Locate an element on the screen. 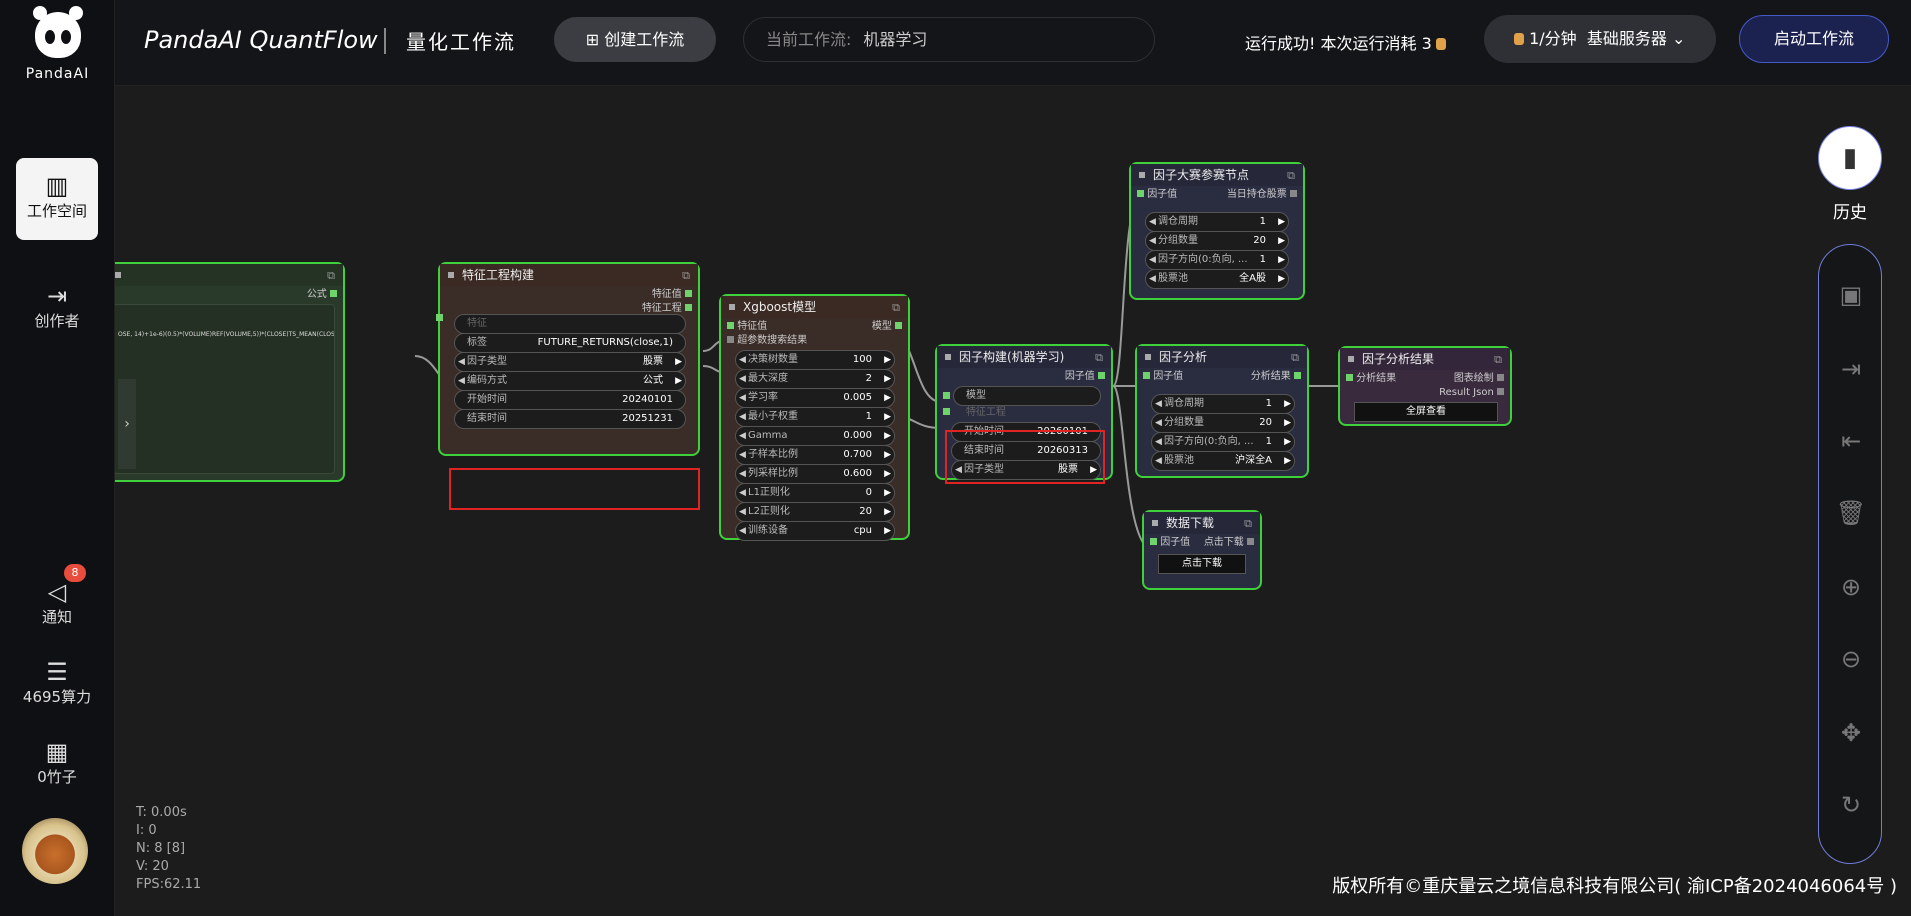 The width and height of the screenshot is (1911, 916). current-workflow-field: 当前工作流: 机器学习 is located at coordinates (949, 39).